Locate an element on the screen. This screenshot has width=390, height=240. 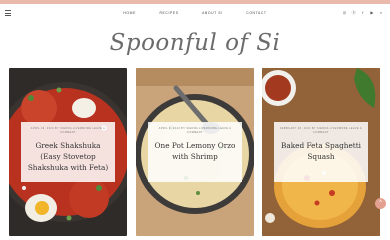
nav-item-recipes: RECIPES is located at coordinates (169, 13).